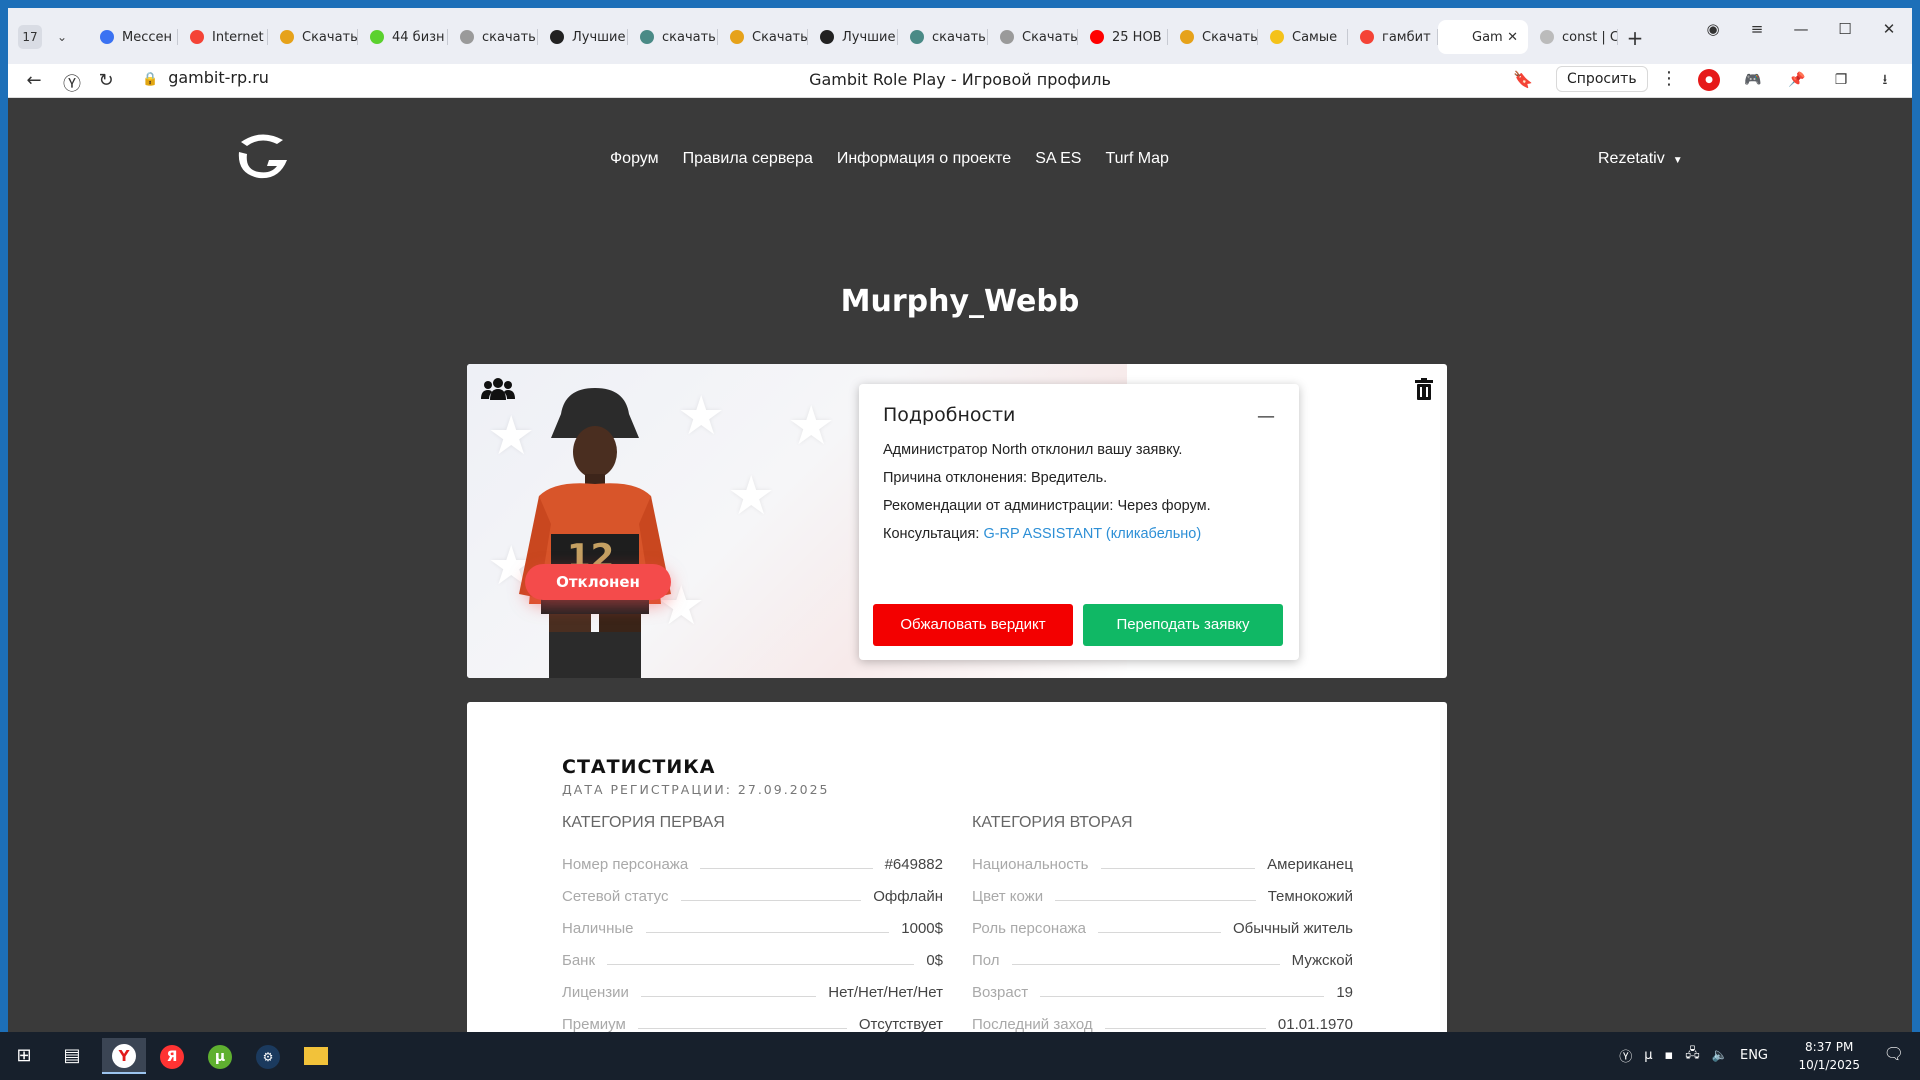 The width and height of the screenshot is (1920, 1080). Describe the element at coordinates (106, 80) in the screenshot. I see `reload-button: ↻` at that location.